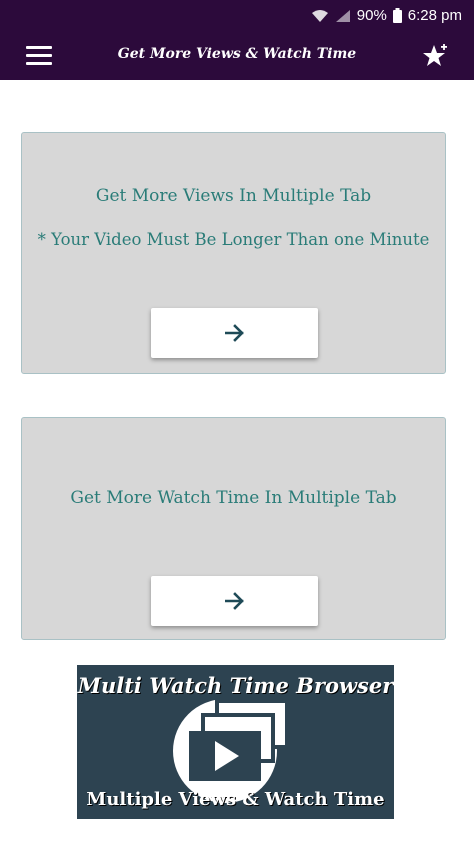 The height and width of the screenshot is (845, 474). Describe the element at coordinates (371, 15) in the screenshot. I see `battery-percent: 90%` at that location.